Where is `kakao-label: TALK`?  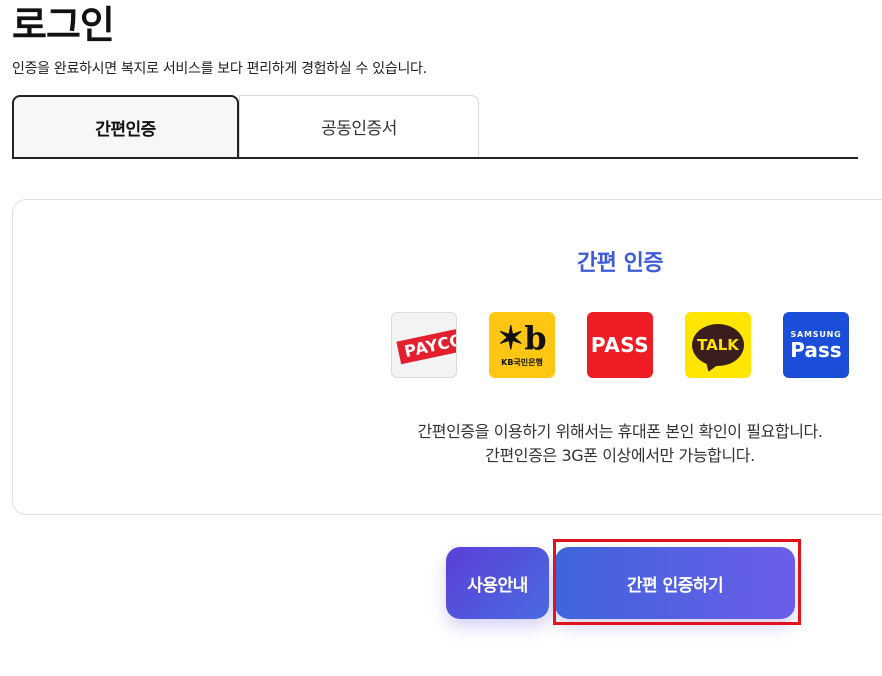 kakao-label: TALK is located at coordinates (718, 345).